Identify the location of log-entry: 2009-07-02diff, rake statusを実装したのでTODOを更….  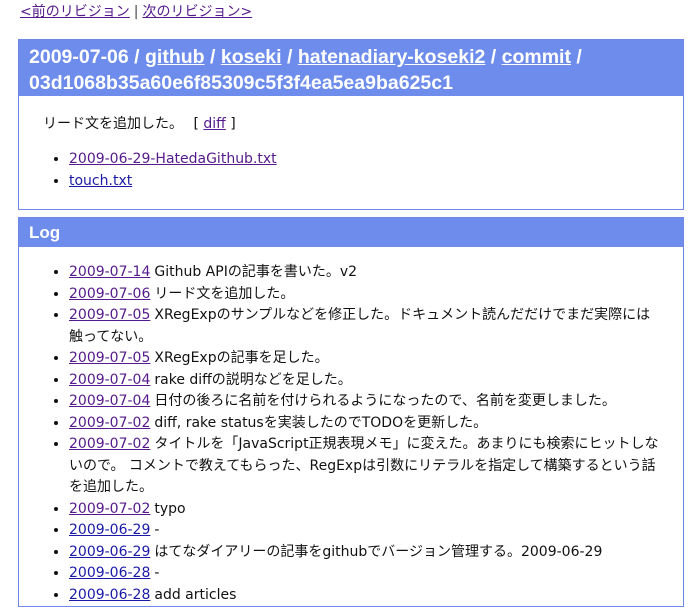
(366, 424).